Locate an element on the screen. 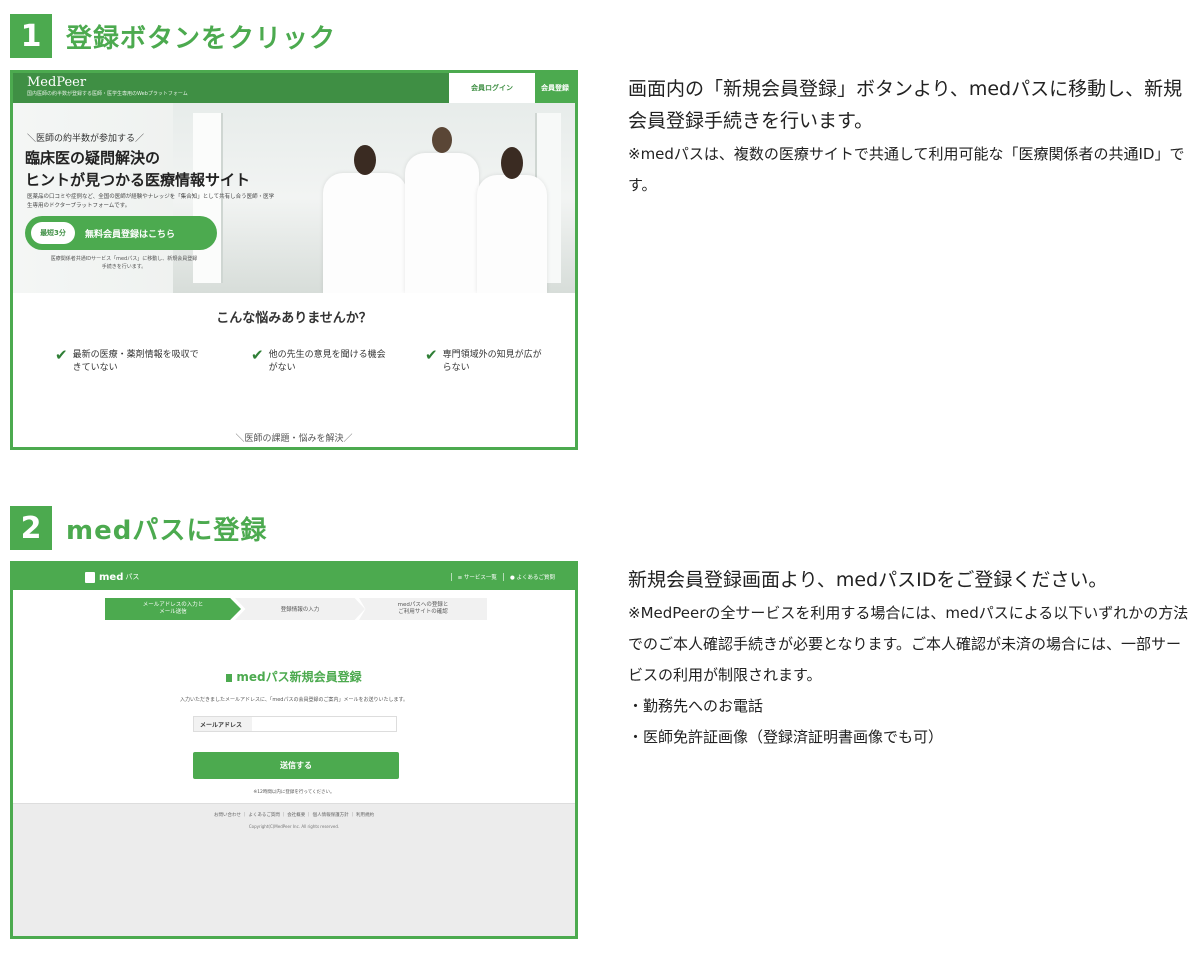 The height and width of the screenshot is (958, 1200). step1-title: 登録ボタンをクリック is located at coordinates (201, 38).